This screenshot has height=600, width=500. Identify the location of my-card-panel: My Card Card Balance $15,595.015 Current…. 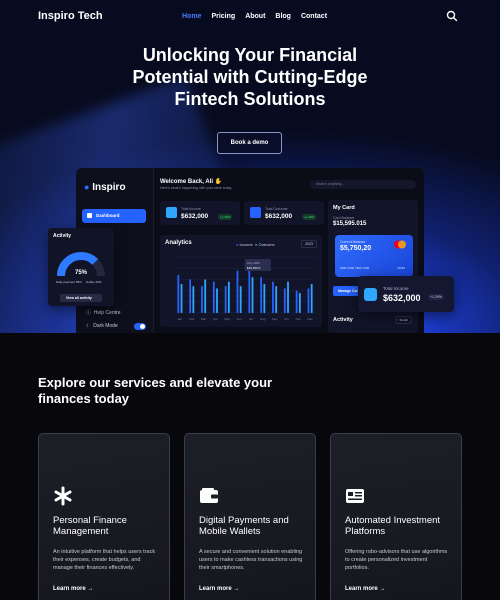
(373, 266).